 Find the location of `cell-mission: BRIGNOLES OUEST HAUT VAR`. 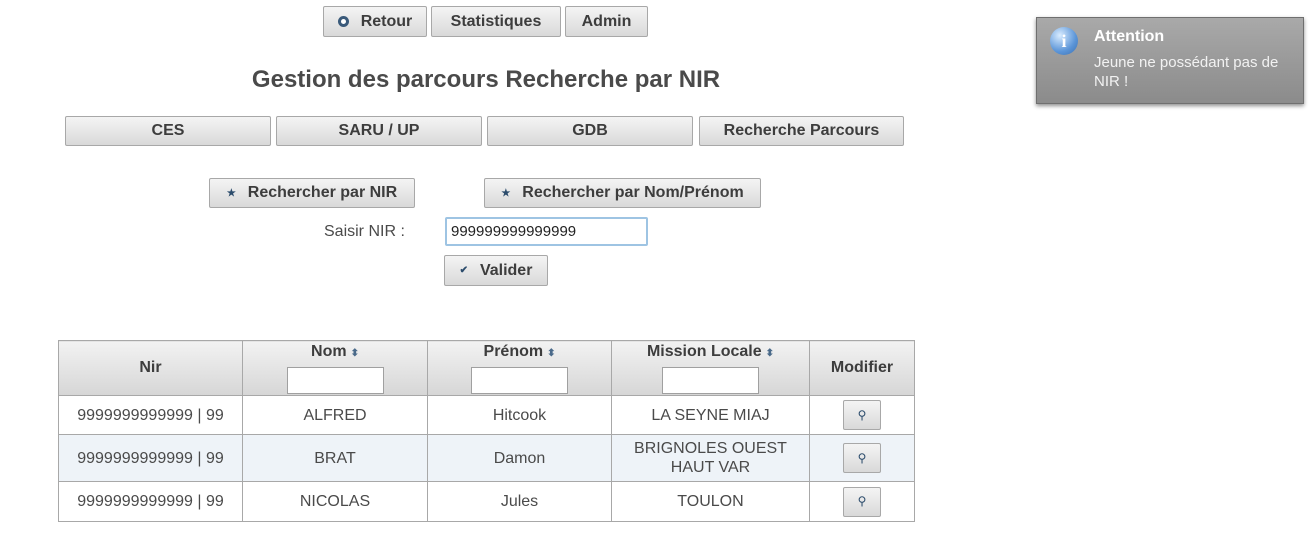

cell-mission: BRIGNOLES OUEST HAUT VAR is located at coordinates (710, 458).